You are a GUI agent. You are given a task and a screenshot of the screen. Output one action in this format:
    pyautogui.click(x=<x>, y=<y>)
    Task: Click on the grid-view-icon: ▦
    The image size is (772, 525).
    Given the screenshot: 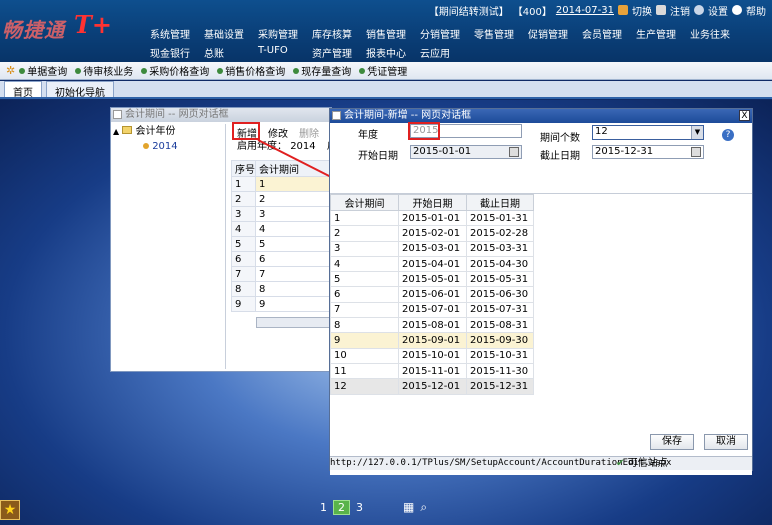 What is the action you would take?
    pyautogui.click(x=408, y=507)
    